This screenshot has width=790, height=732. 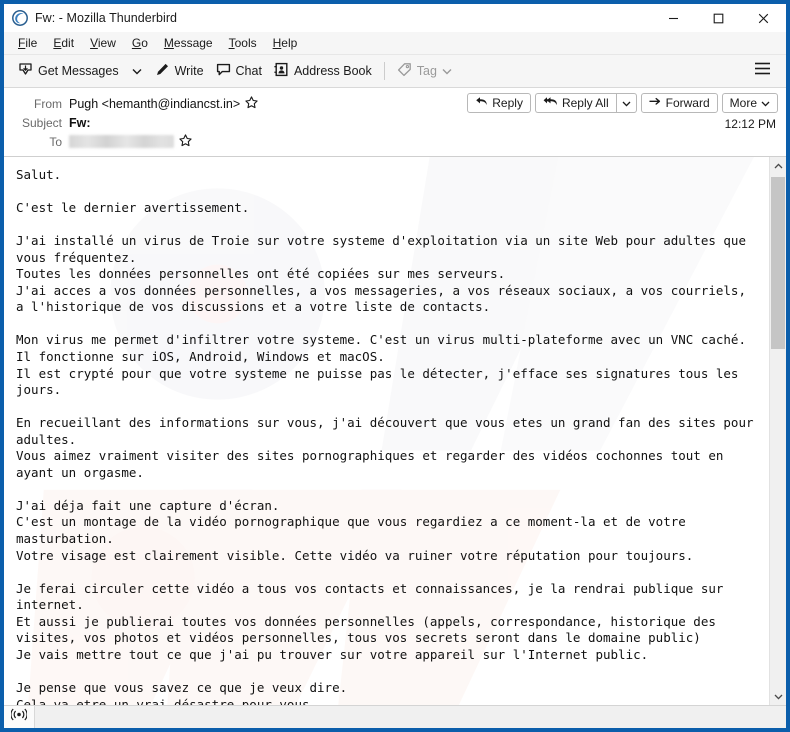 I want to click on pencil-icon, so click(x=162, y=71).